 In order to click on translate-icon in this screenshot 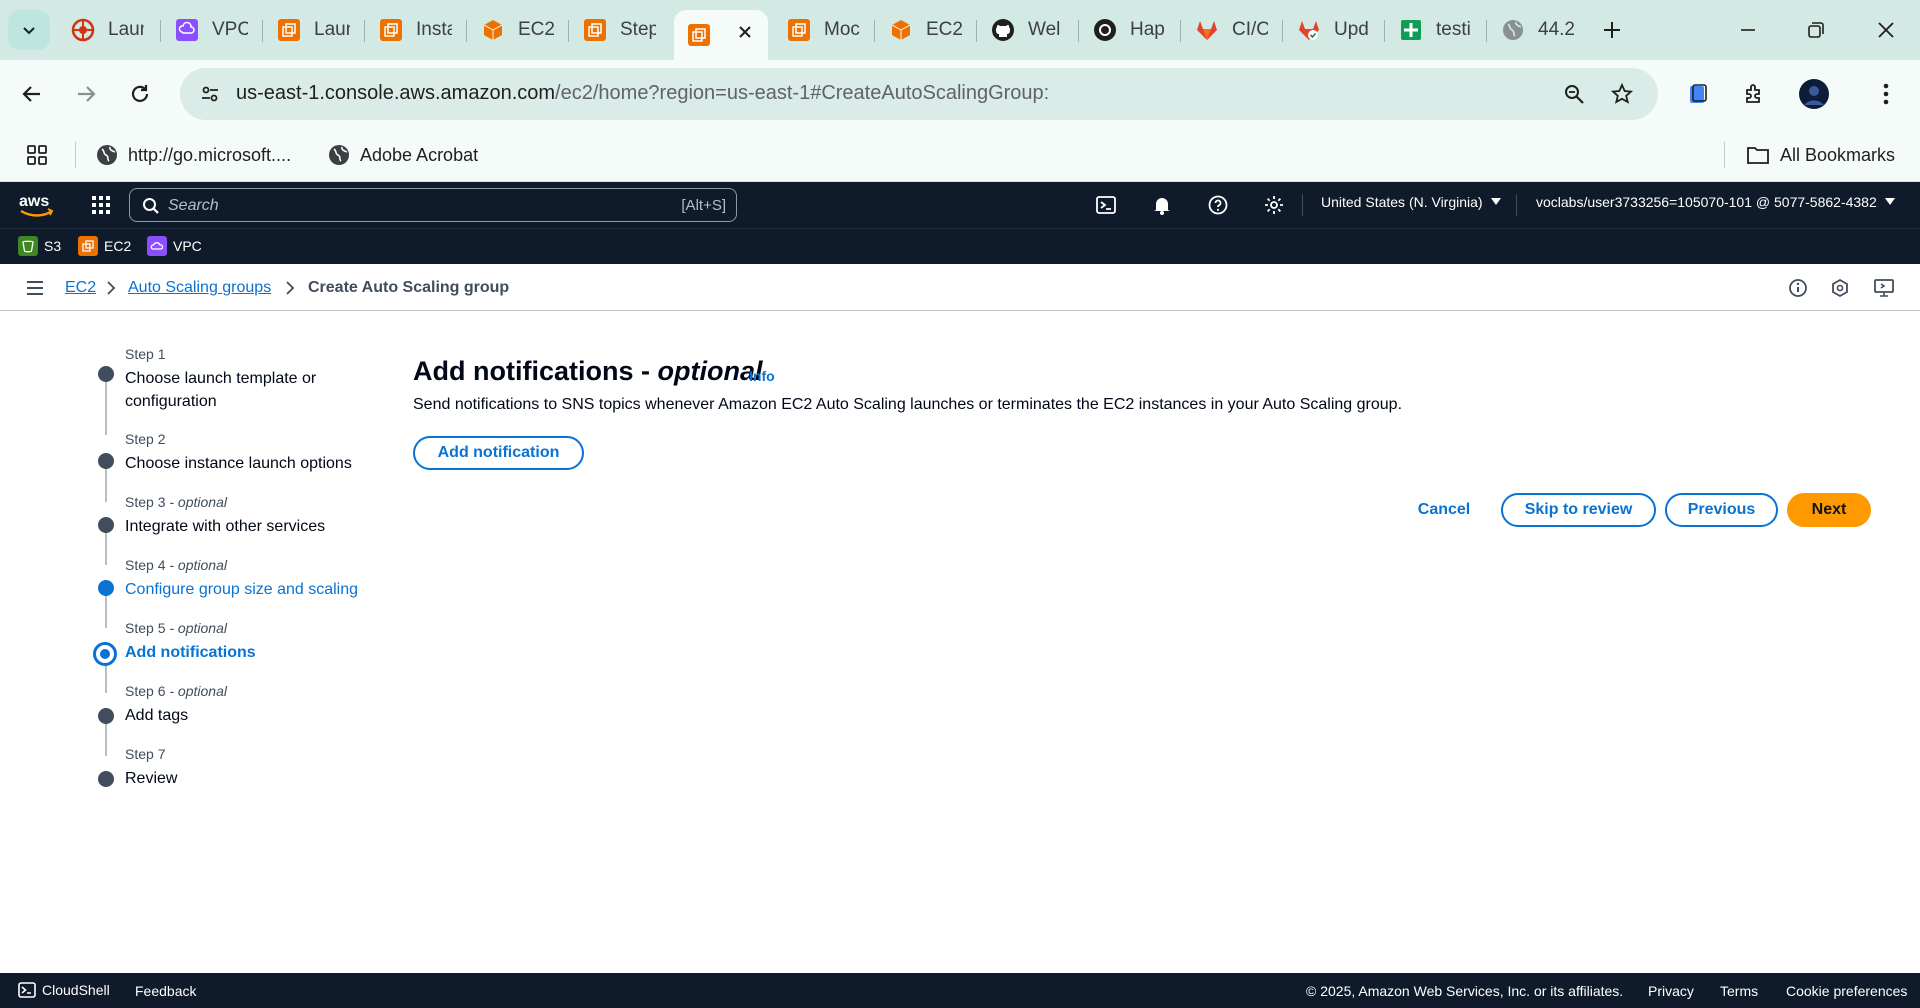, I will do `click(1698, 94)`.